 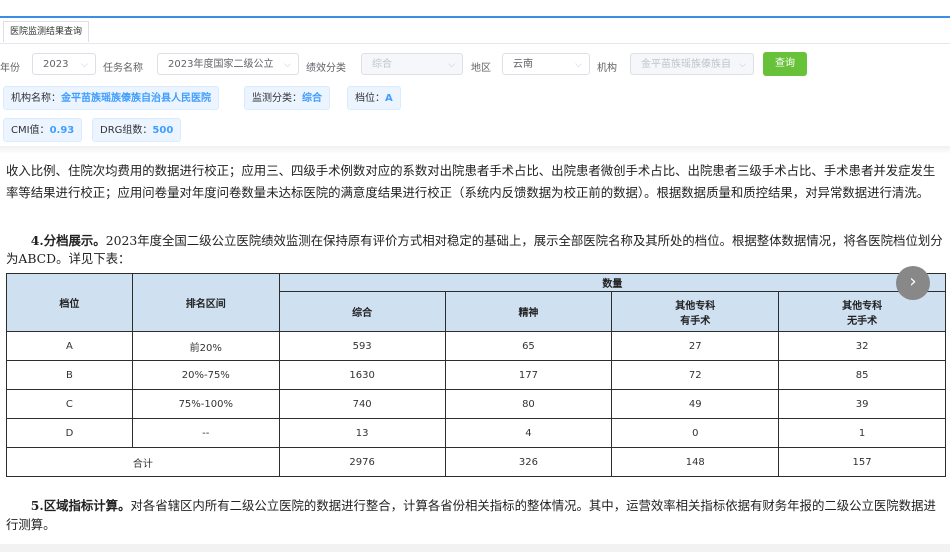 I want to click on task-select: 2023年度国家二级公立 ⌵, so click(x=228, y=64).